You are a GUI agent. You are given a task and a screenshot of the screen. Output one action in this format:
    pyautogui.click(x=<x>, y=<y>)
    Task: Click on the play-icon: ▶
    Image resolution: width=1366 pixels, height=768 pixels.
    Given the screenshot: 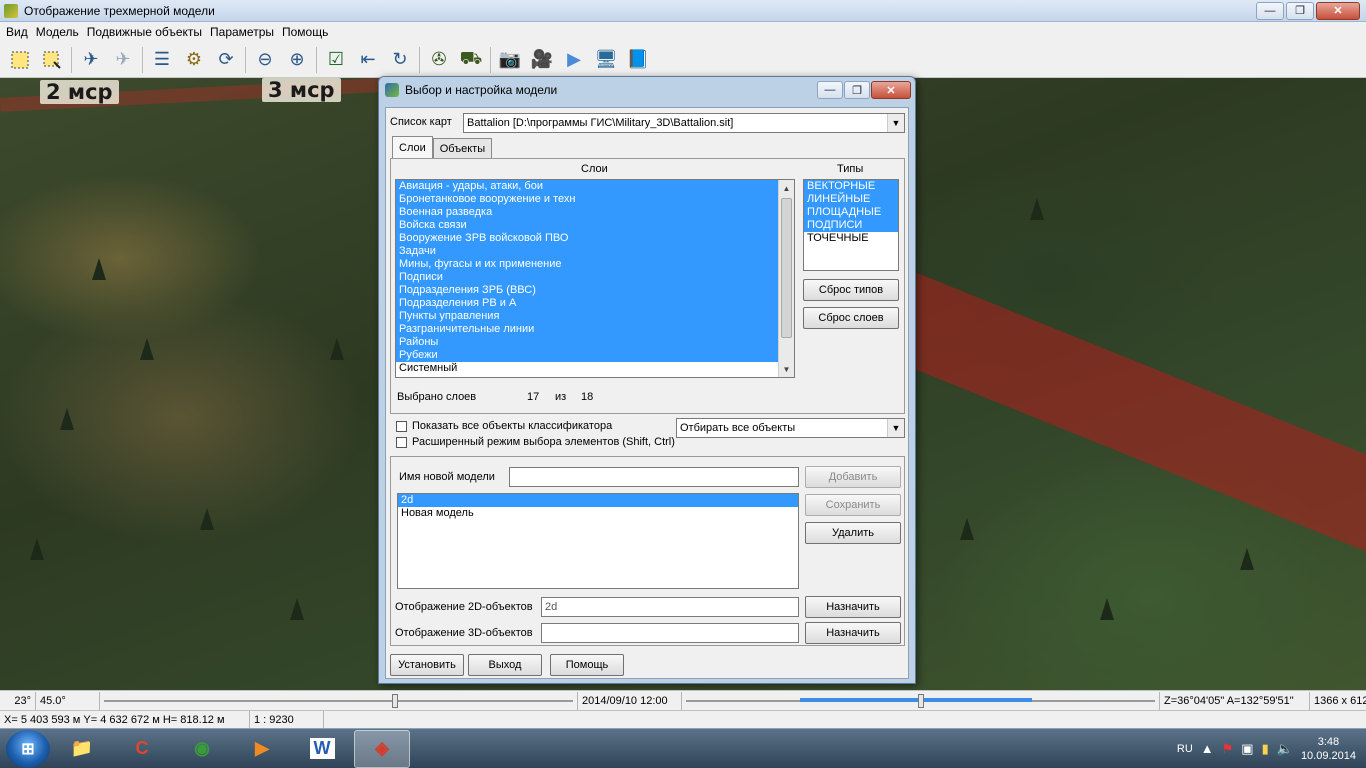 What is the action you would take?
    pyautogui.click(x=574, y=60)
    